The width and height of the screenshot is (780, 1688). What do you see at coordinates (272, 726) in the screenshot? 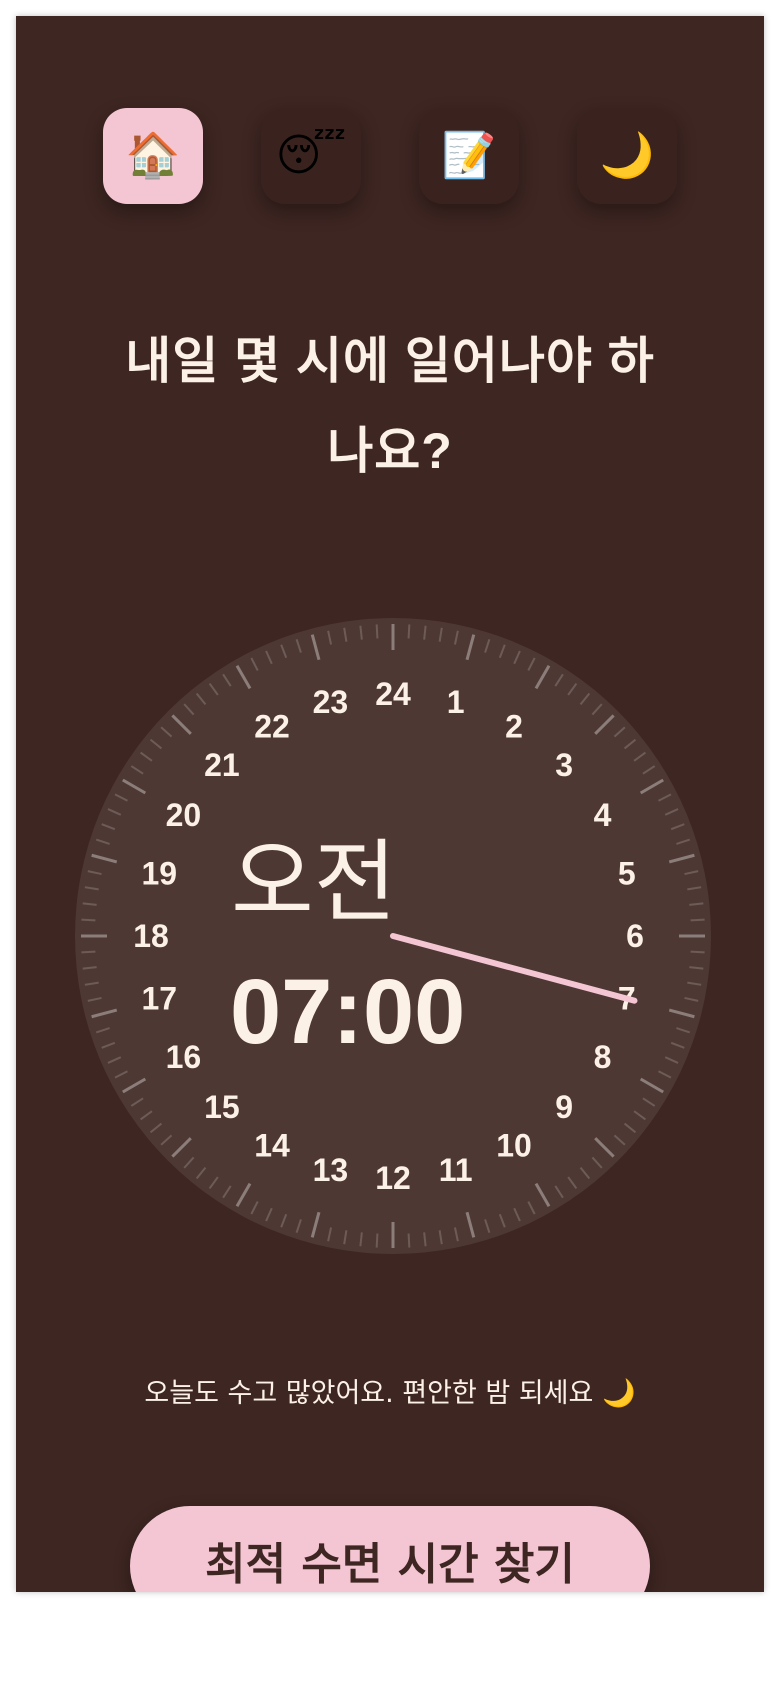
I see `dial-hour-label: 22` at bounding box center [272, 726].